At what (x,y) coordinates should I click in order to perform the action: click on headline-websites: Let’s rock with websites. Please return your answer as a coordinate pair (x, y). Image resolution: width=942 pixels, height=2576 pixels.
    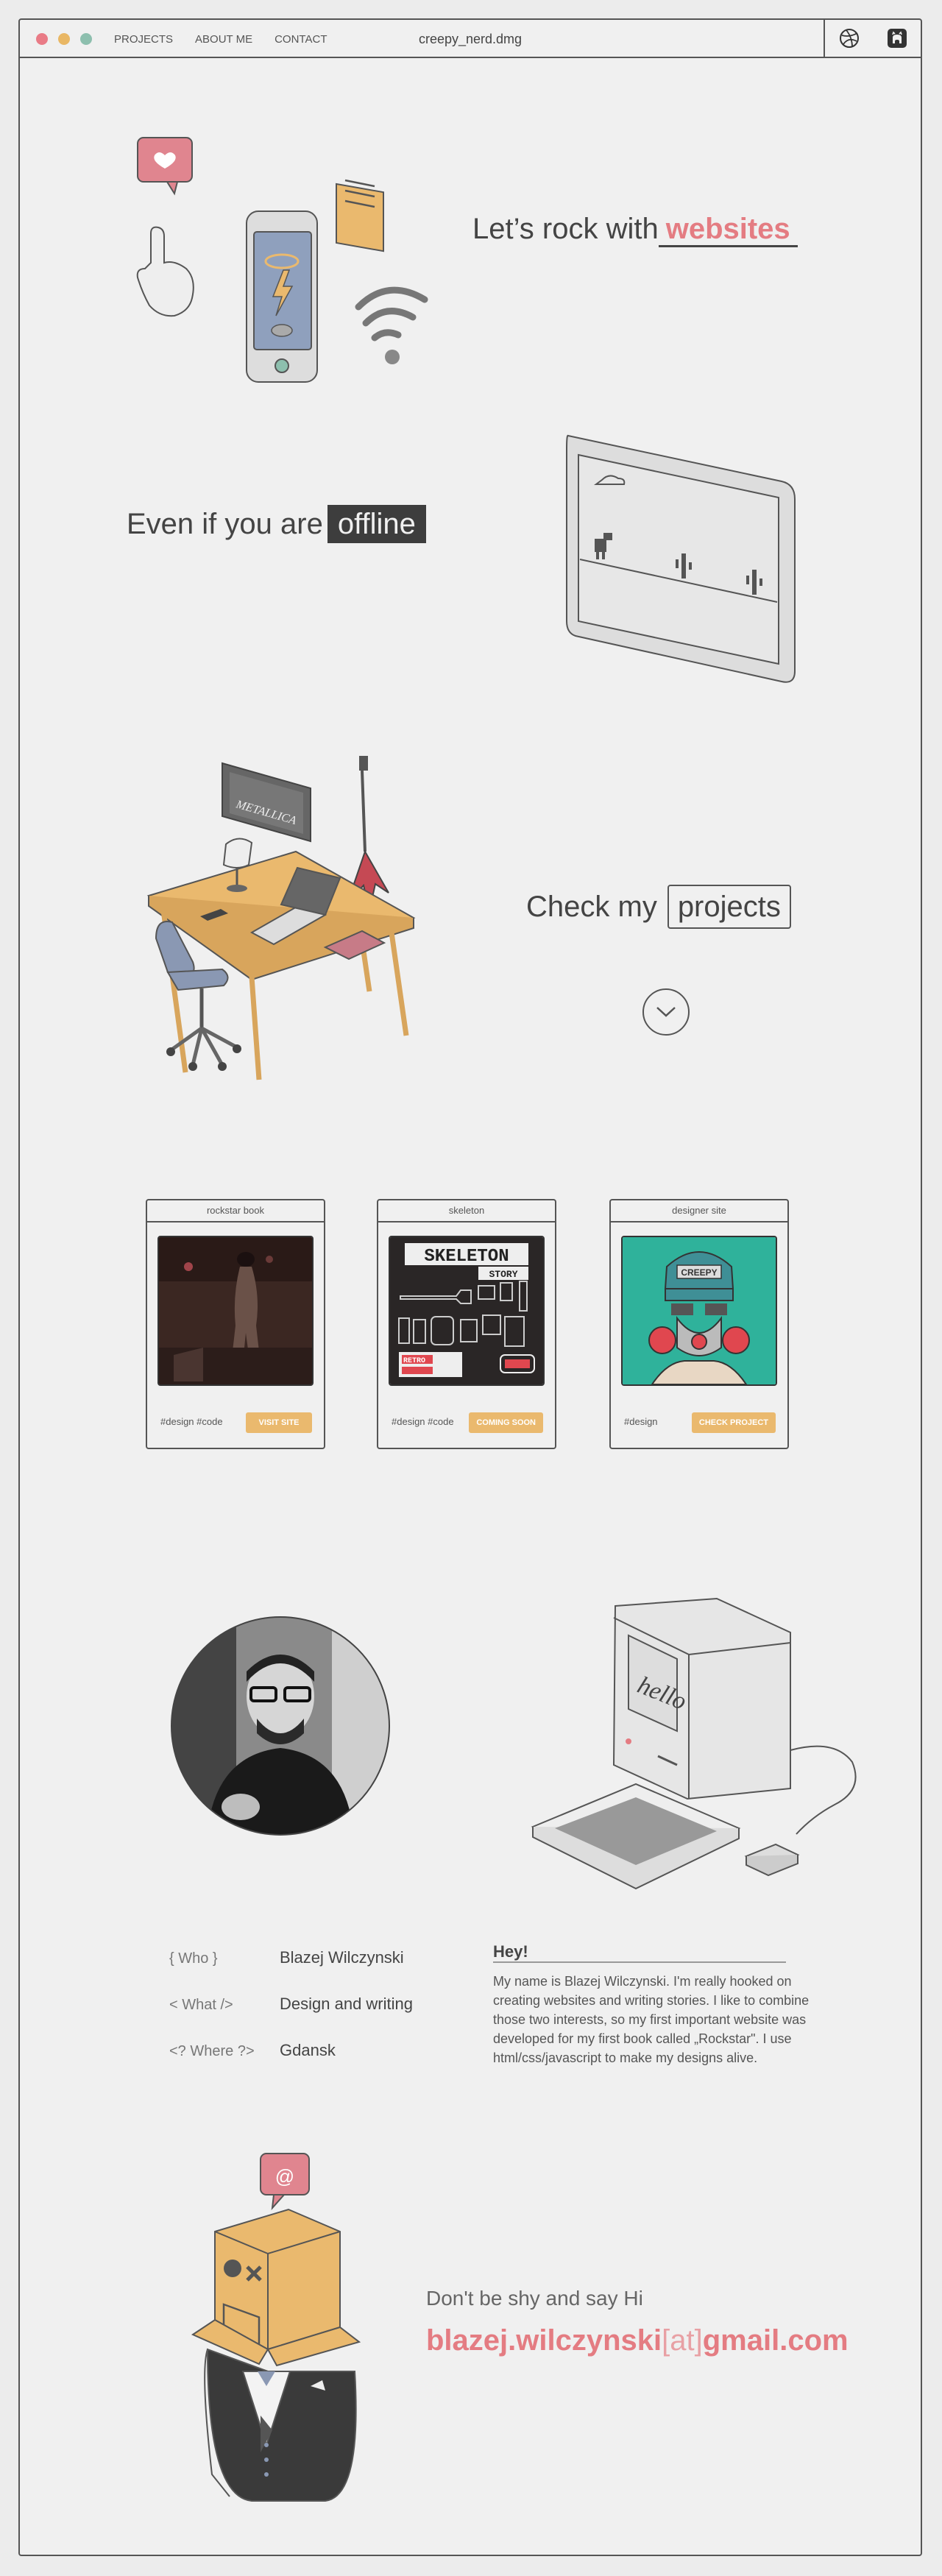
    Looking at the image, I should click on (635, 230).